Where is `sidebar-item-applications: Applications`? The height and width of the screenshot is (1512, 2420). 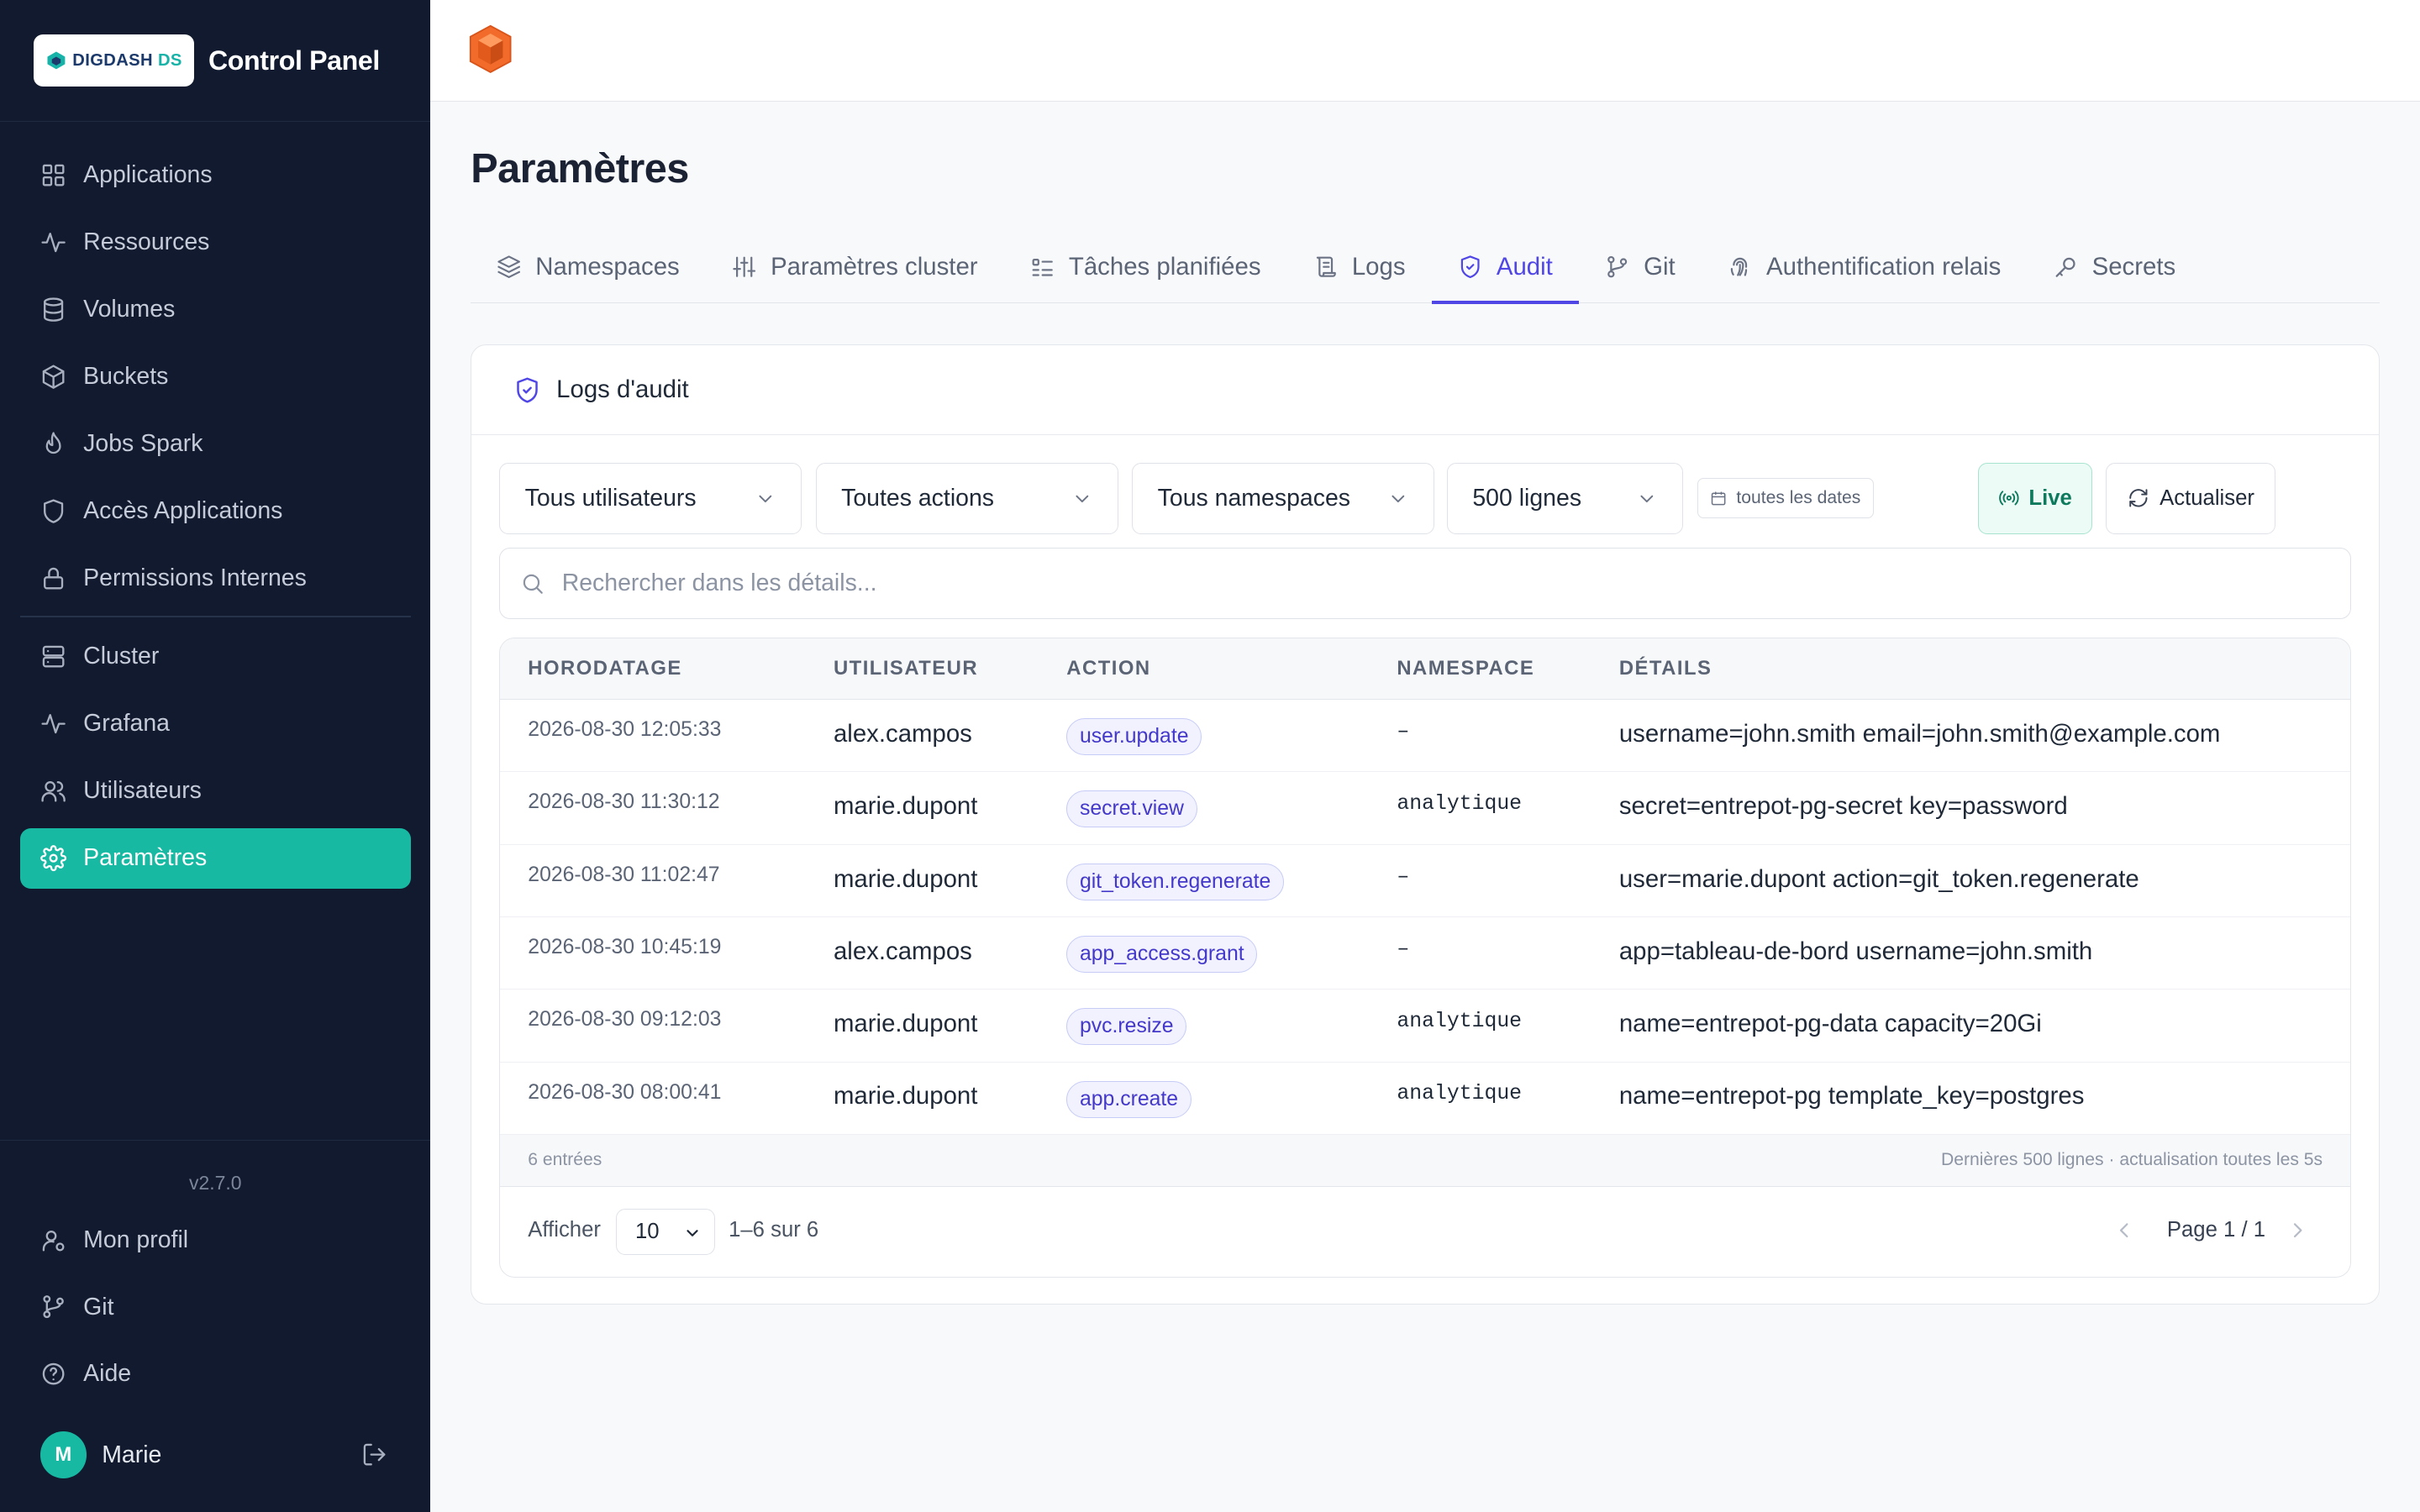
sidebar-item-applications: Applications is located at coordinates (216, 175).